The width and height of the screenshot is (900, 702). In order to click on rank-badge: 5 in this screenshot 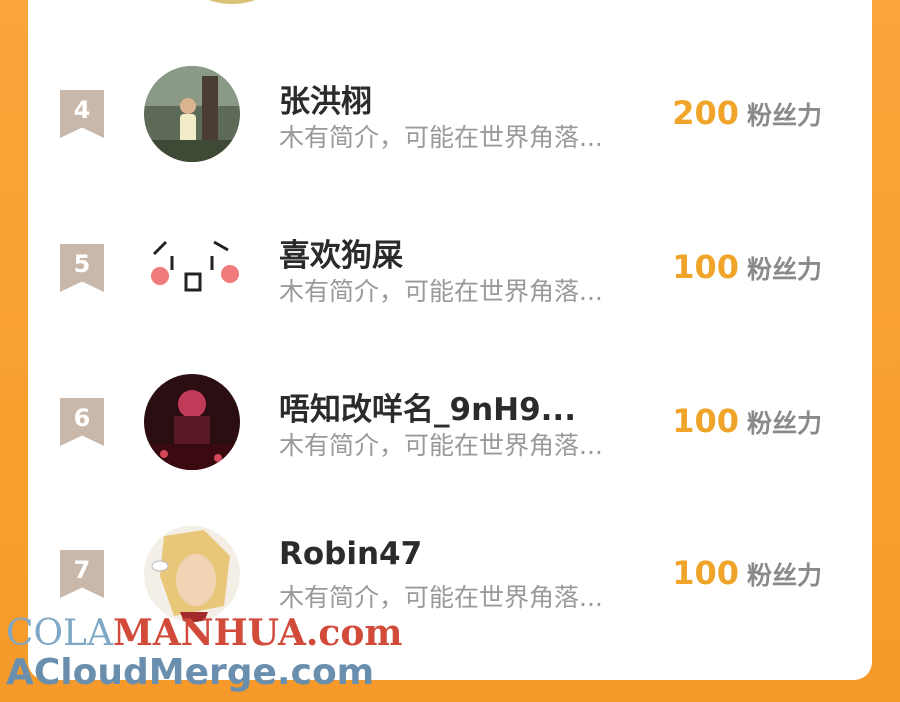, I will do `click(82, 268)`.